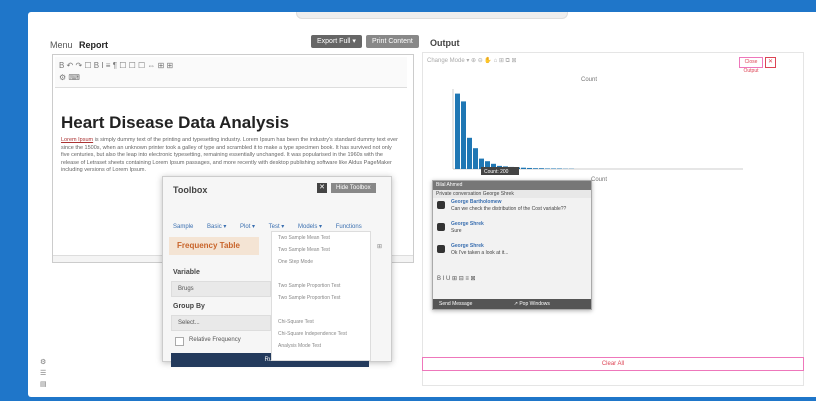 This screenshot has width=816, height=401. Describe the element at coordinates (392, 41) in the screenshot. I see `print-button: Print Content` at that location.